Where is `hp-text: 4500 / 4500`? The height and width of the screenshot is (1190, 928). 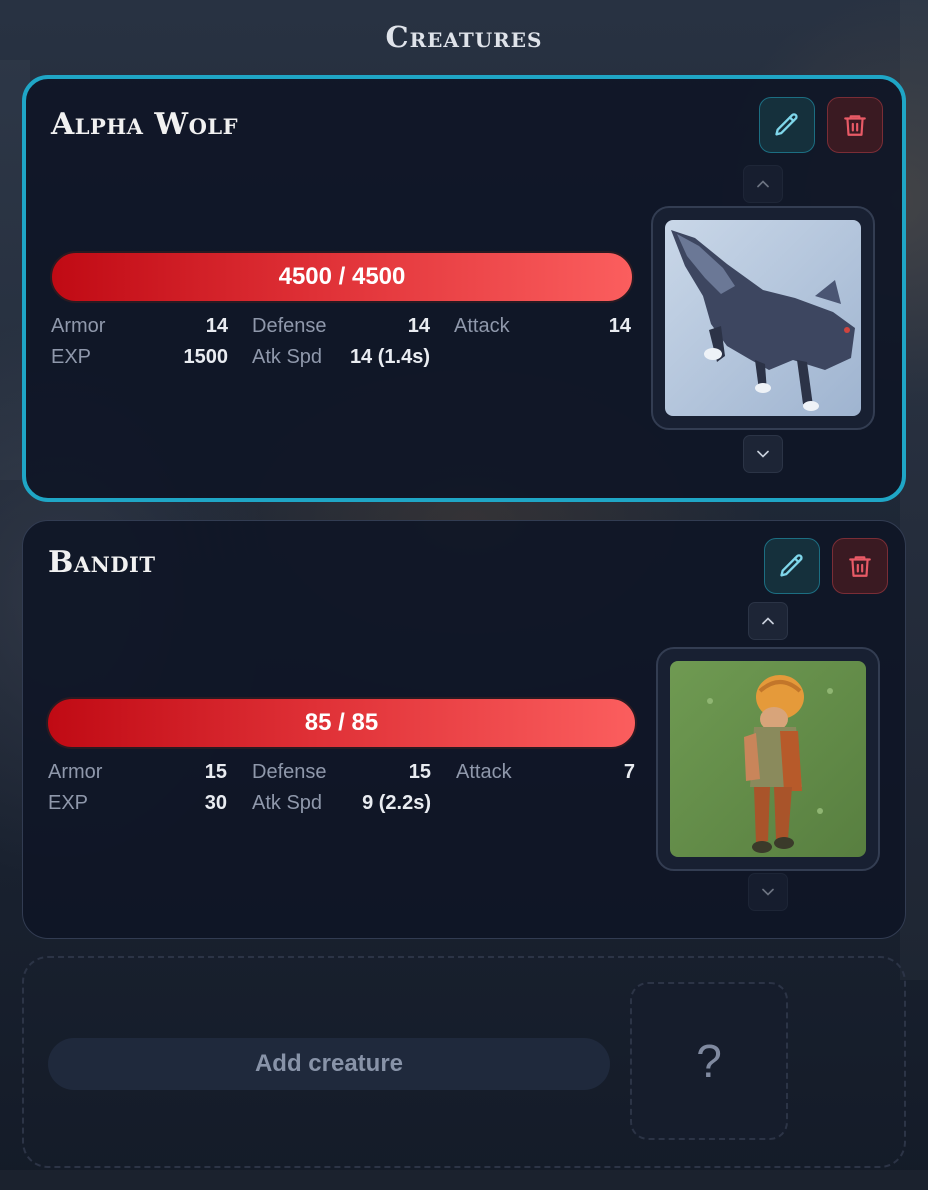 hp-text: 4500 / 4500 is located at coordinates (342, 276).